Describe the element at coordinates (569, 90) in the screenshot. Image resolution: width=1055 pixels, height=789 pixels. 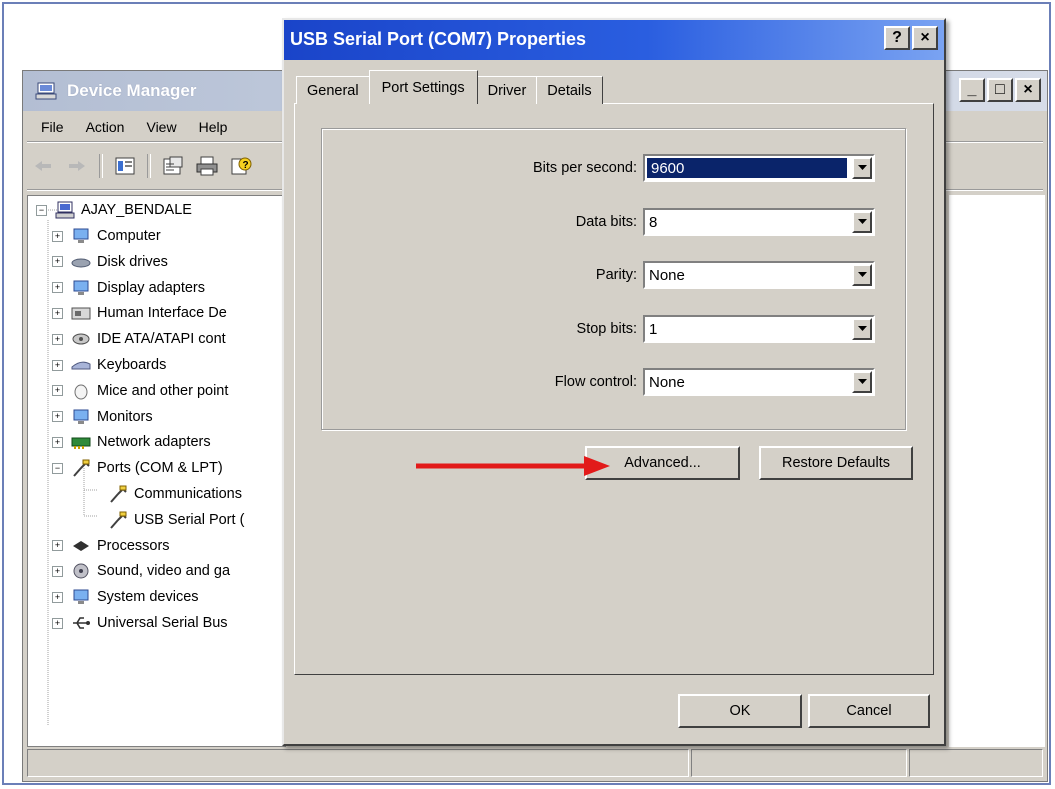
I see `tab-details: Details` at that location.